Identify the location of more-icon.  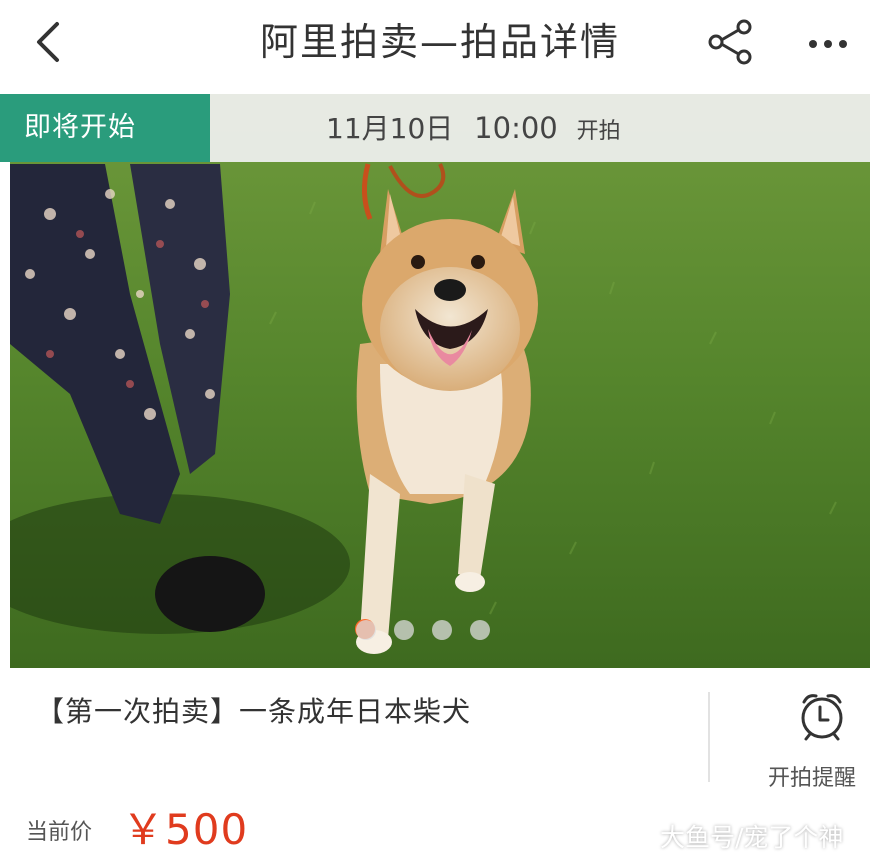
(828, 44).